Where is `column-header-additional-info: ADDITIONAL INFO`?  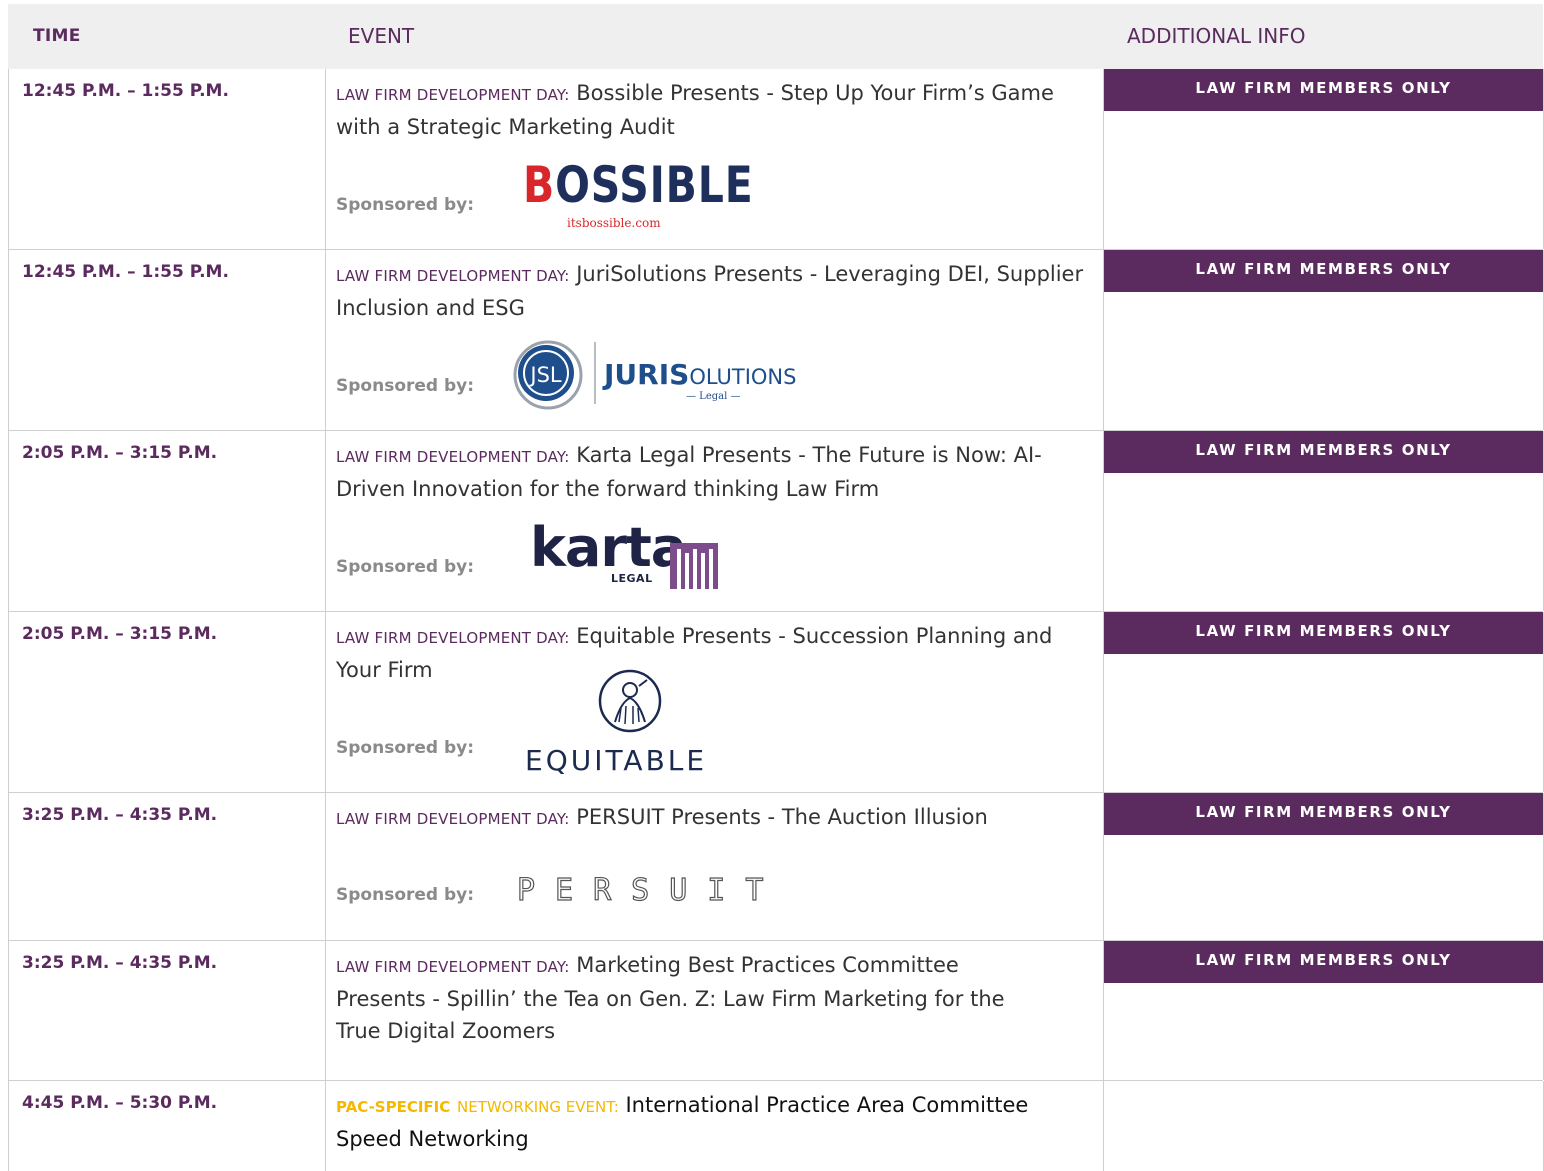
column-header-additional-info: ADDITIONAL INFO is located at coordinates (1216, 36).